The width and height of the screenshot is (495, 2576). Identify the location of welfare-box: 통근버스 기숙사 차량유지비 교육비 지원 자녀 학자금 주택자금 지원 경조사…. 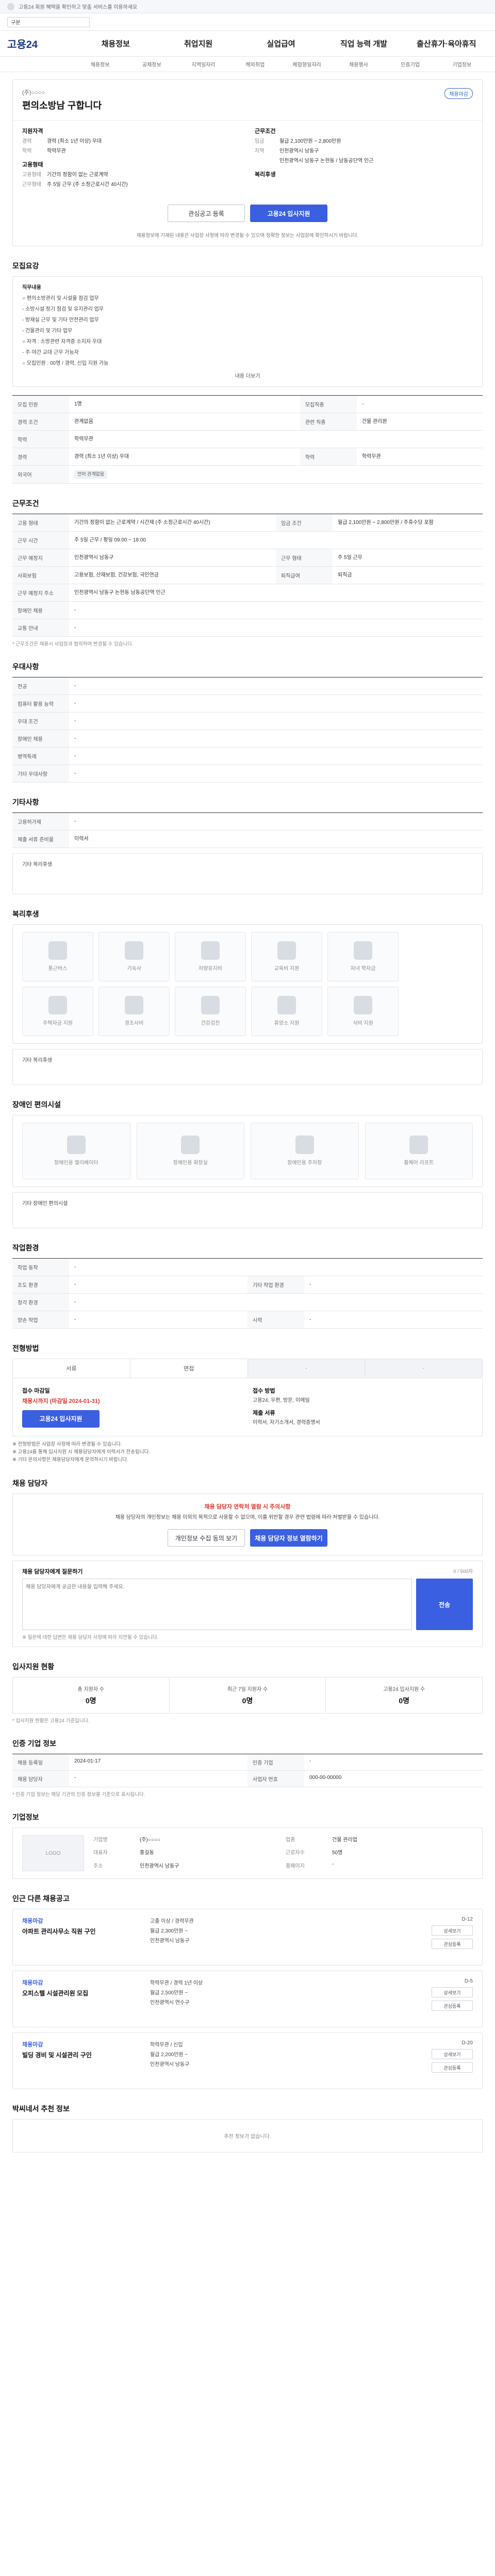
(247, 984).